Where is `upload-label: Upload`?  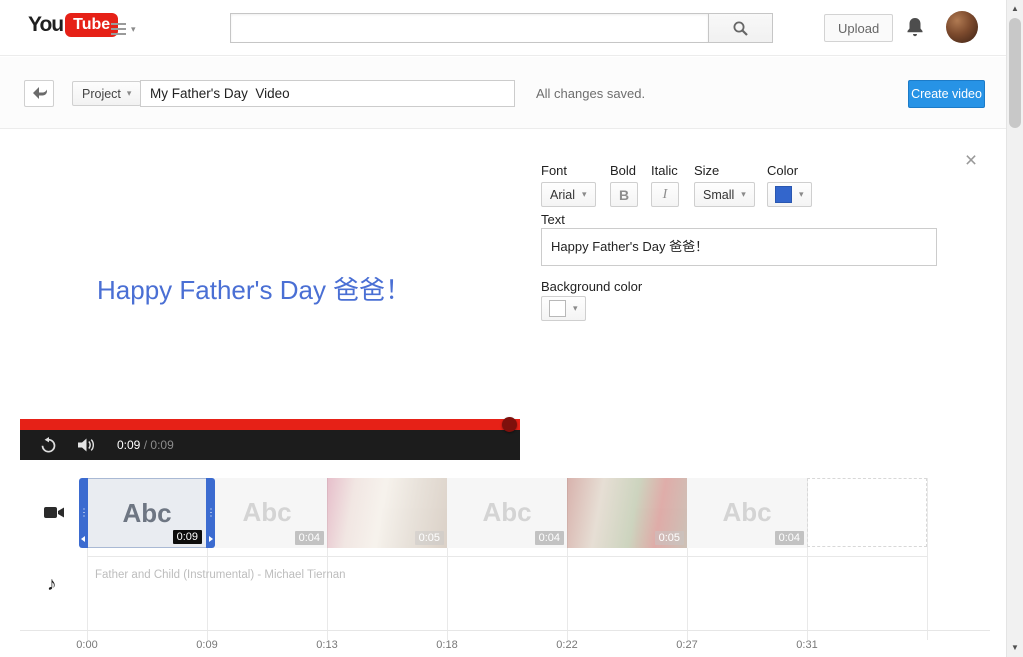 upload-label: Upload is located at coordinates (859, 28).